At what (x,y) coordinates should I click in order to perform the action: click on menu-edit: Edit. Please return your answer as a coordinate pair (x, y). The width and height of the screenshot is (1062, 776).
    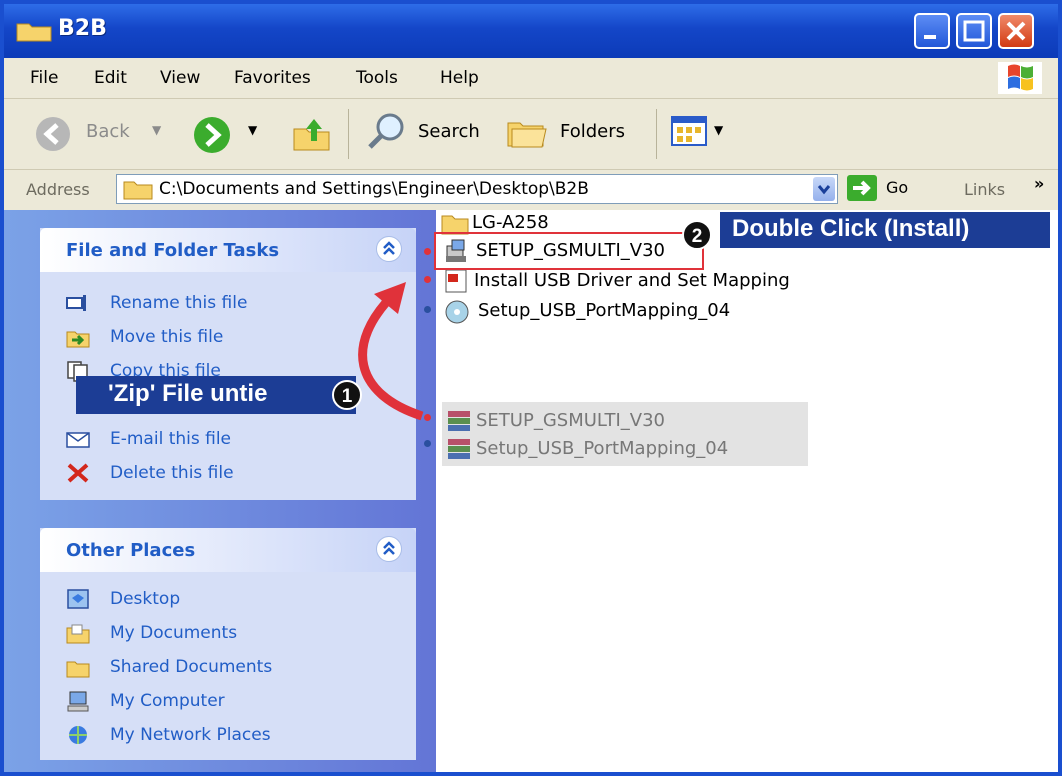
    Looking at the image, I should click on (110, 78).